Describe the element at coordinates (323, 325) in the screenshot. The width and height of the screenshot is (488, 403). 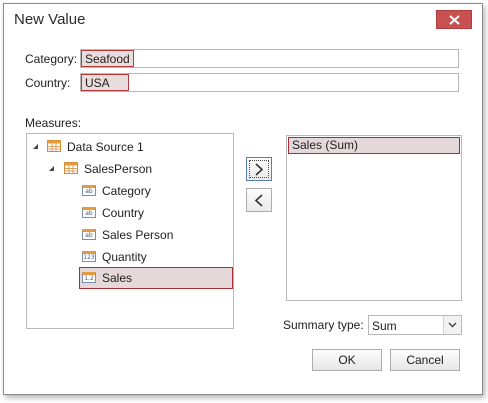
I see `summary-type-label: Summary type:` at that location.